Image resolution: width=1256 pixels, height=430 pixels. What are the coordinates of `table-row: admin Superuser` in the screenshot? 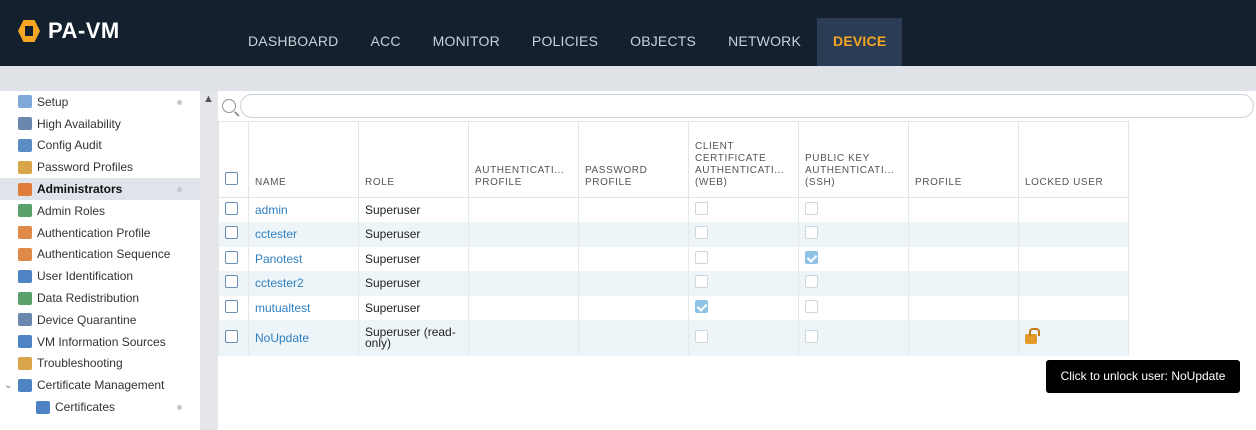 It's located at (673, 209).